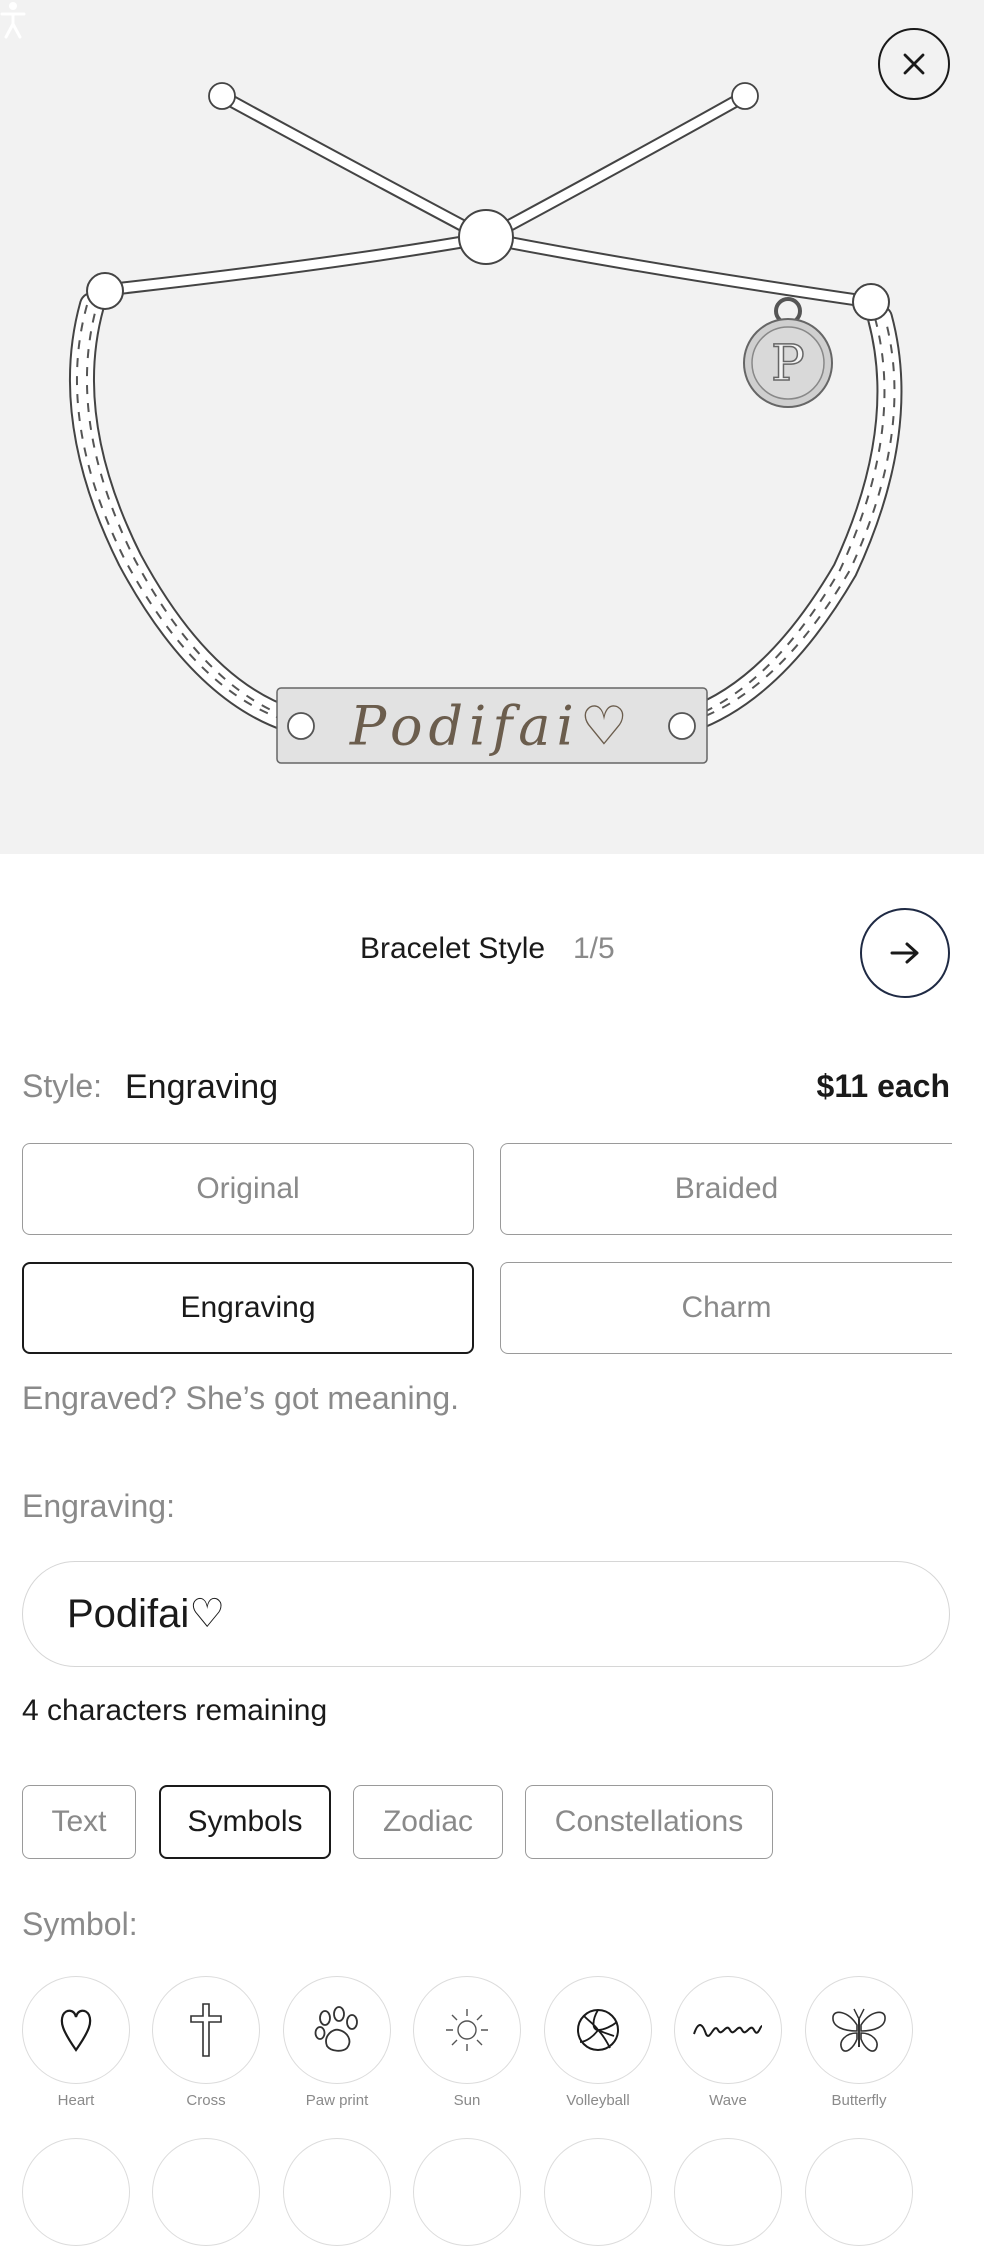  What do you see at coordinates (337, 2192) in the screenshot?
I see `symbol-cat` at bounding box center [337, 2192].